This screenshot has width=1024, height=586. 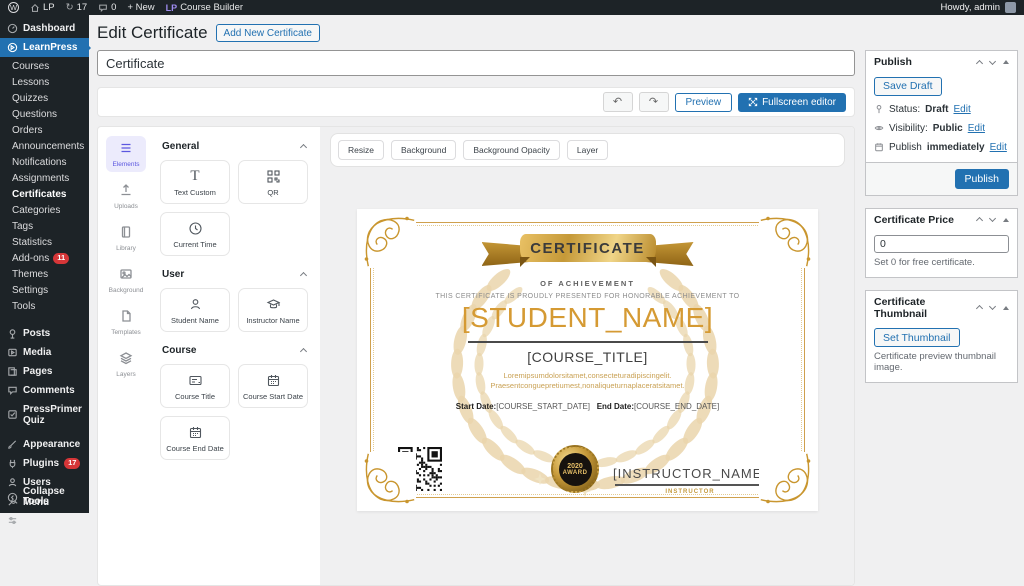 I want to click on submenu-settings: Settings, so click(x=44, y=291).